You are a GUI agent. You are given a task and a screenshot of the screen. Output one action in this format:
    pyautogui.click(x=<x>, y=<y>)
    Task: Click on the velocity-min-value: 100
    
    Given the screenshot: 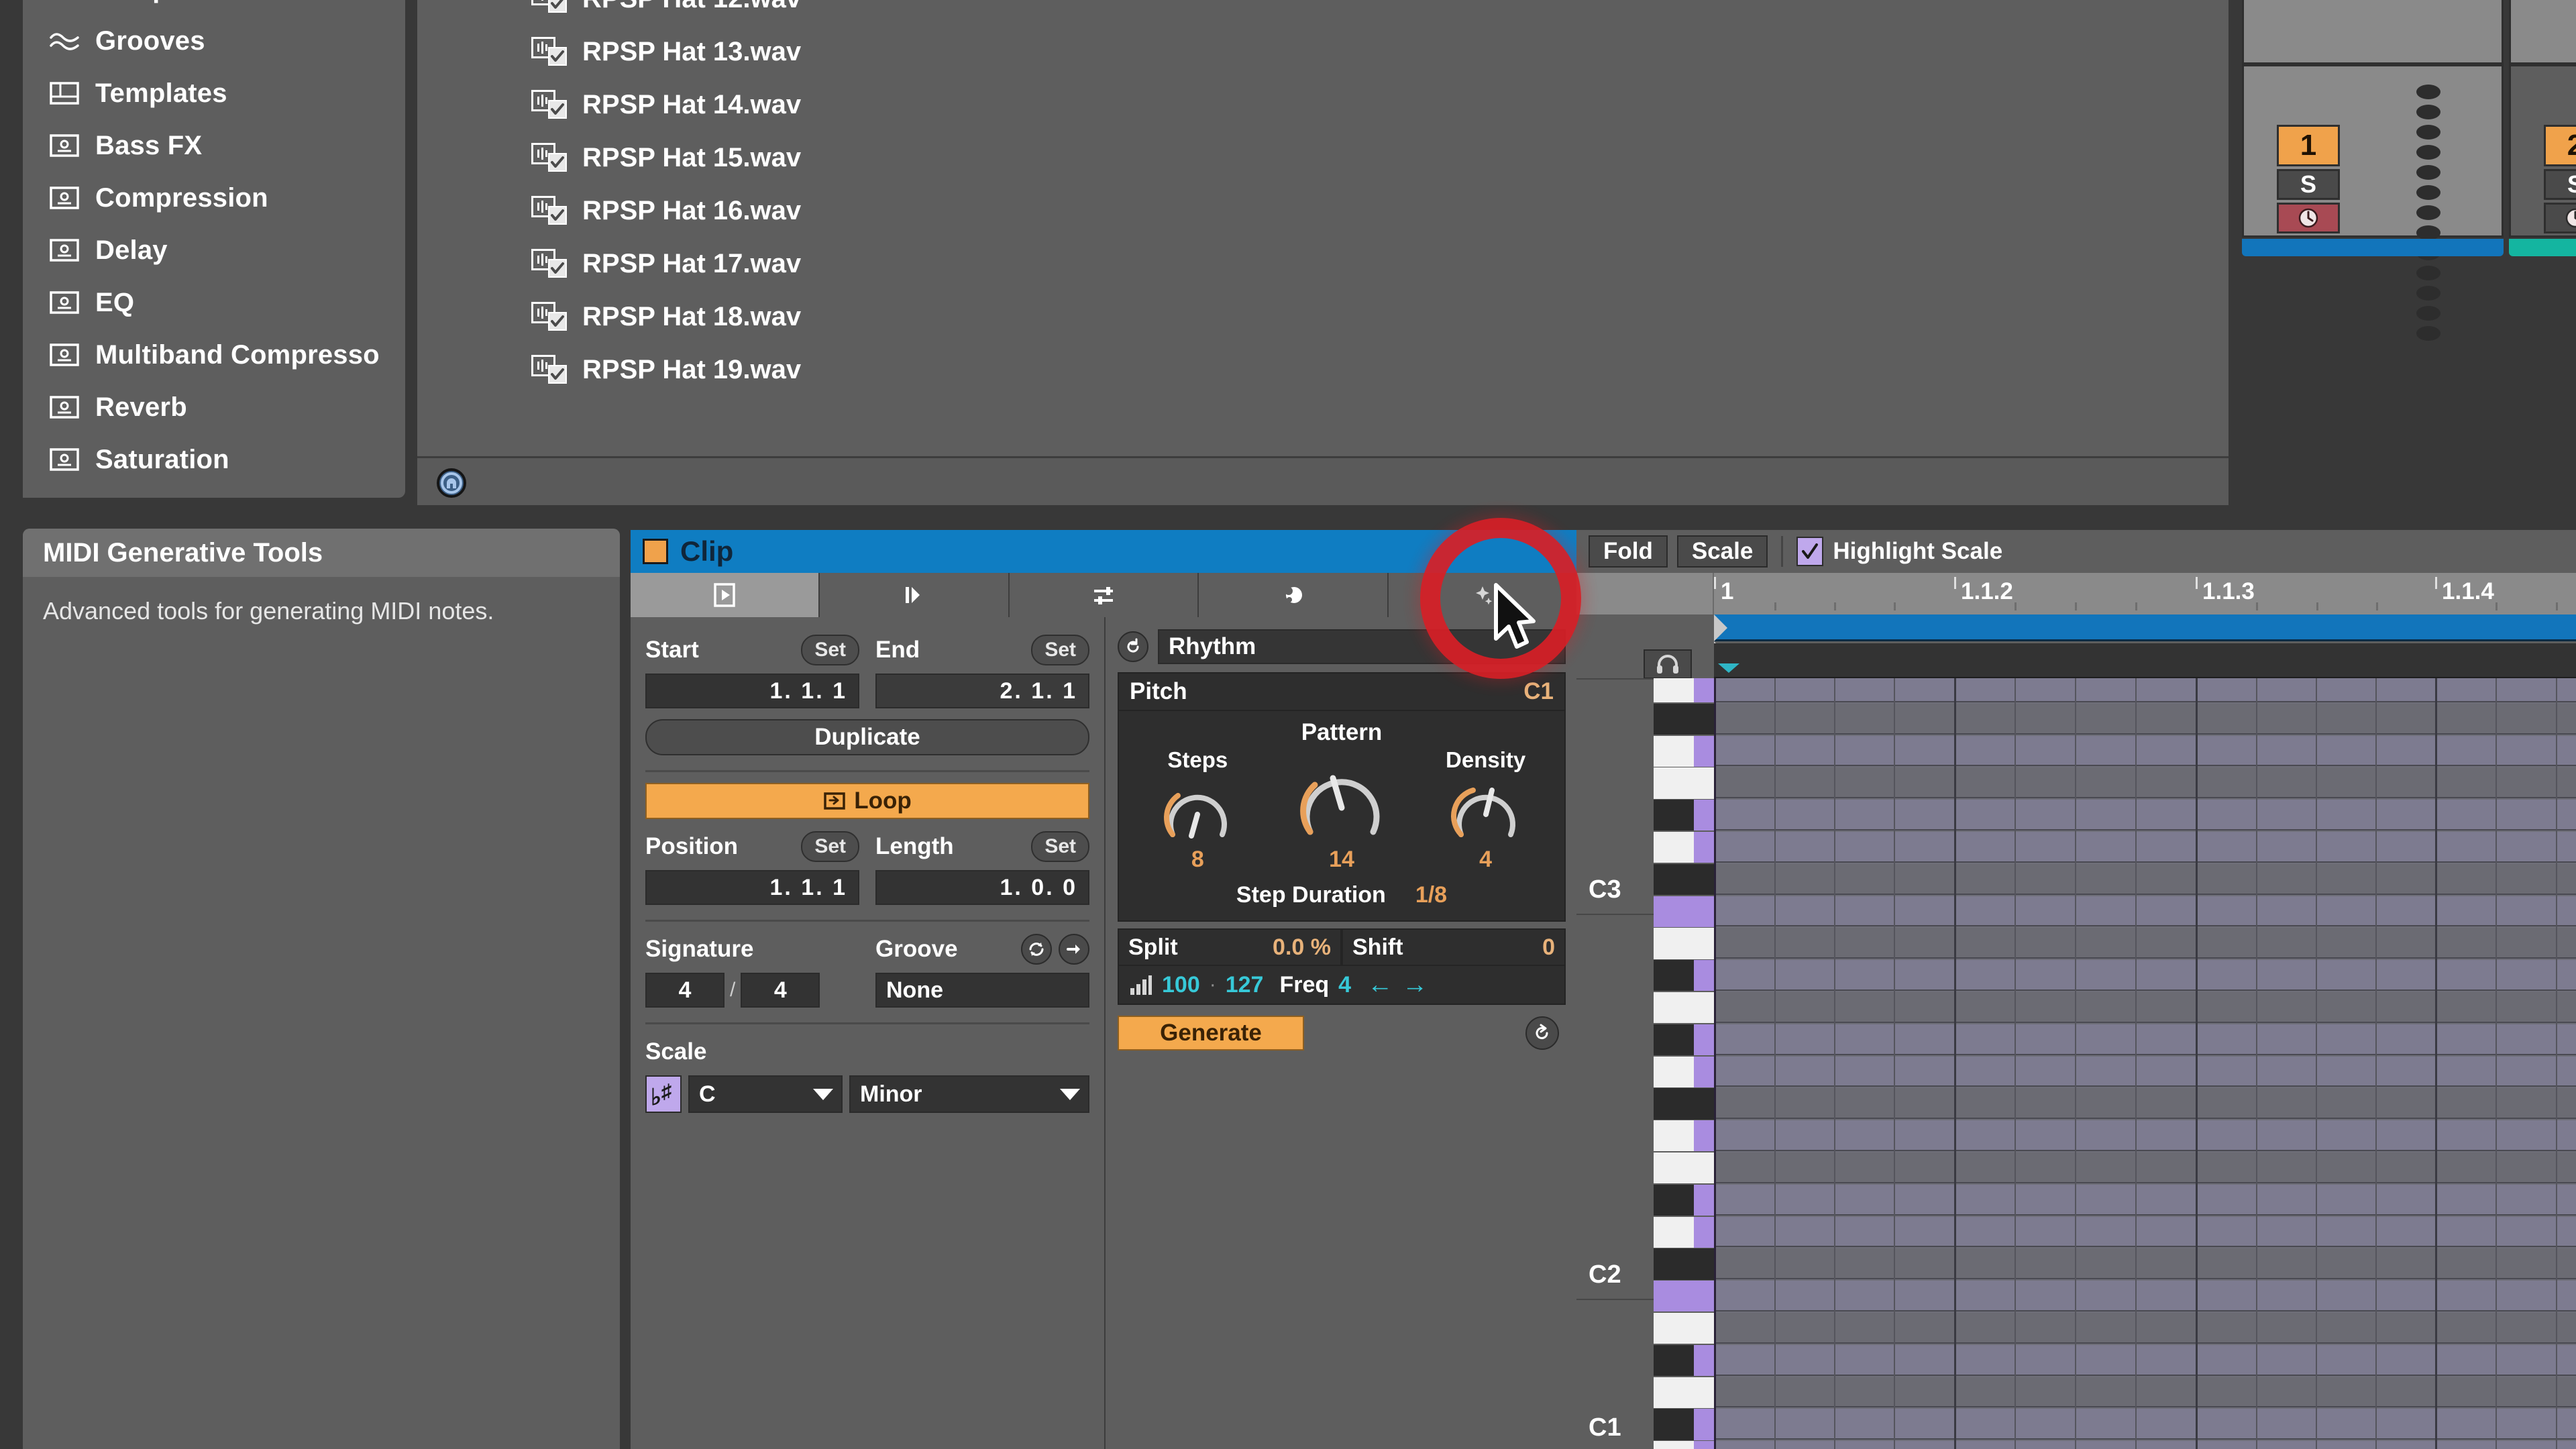 What is the action you would take?
    pyautogui.click(x=1181, y=985)
    